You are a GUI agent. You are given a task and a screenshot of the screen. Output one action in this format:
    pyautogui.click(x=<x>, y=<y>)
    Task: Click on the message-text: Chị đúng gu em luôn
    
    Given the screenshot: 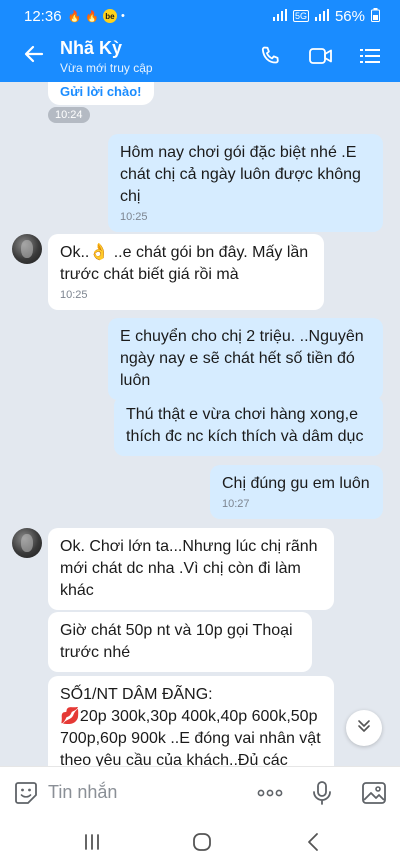 What is the action you would take?
    pyautogui.click(x=296, y=483)
    